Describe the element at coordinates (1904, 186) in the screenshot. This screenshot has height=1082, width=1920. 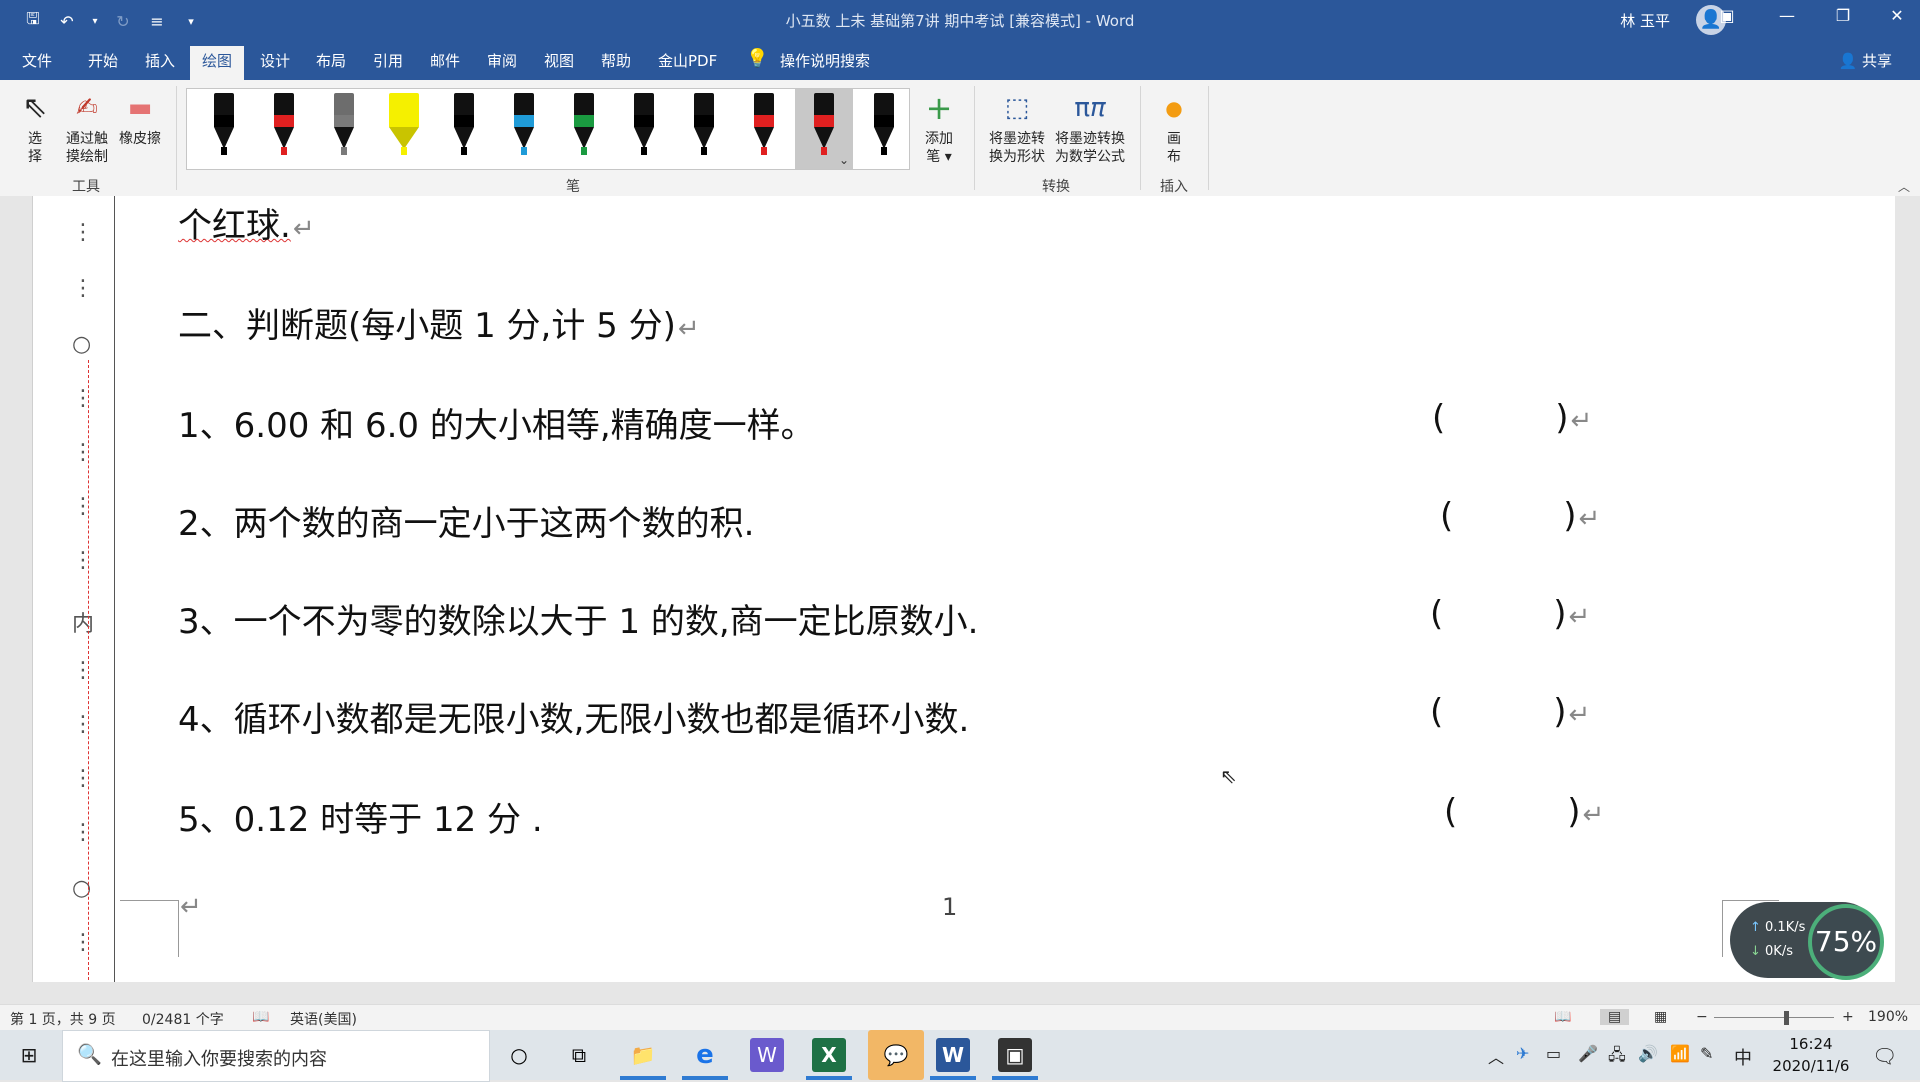
I see `collapse-ribbon-icon: ︿` at that location.